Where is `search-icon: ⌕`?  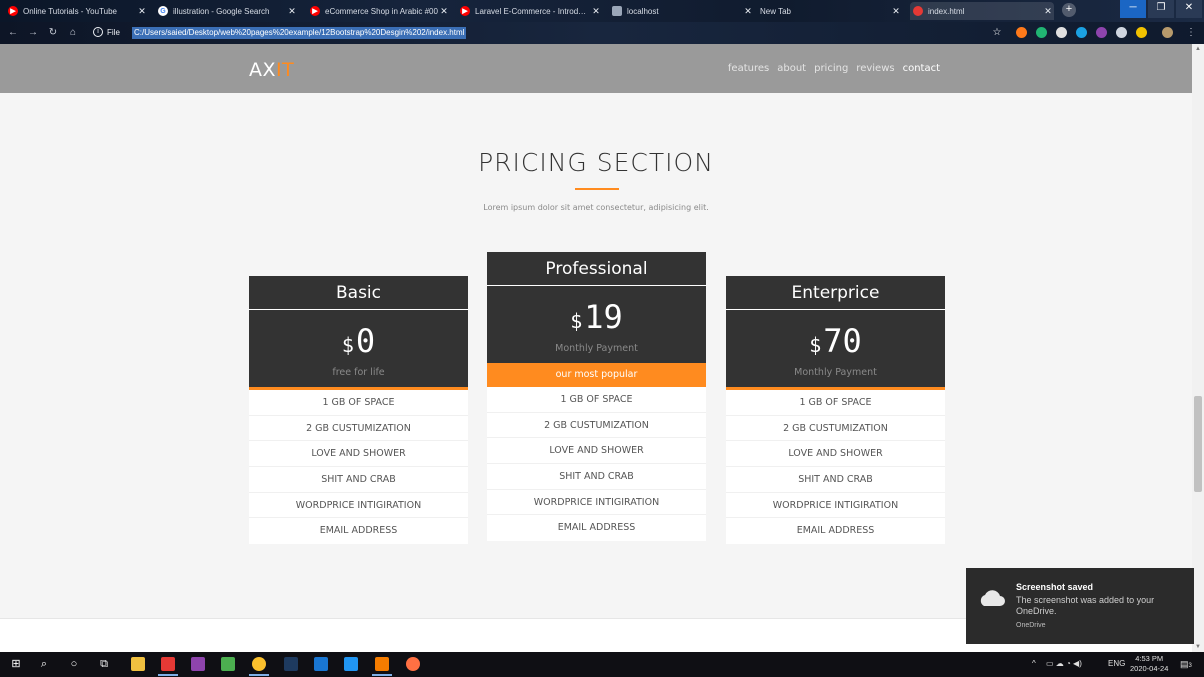 search-icon: ⌕ is located at coordinates (44, 664).